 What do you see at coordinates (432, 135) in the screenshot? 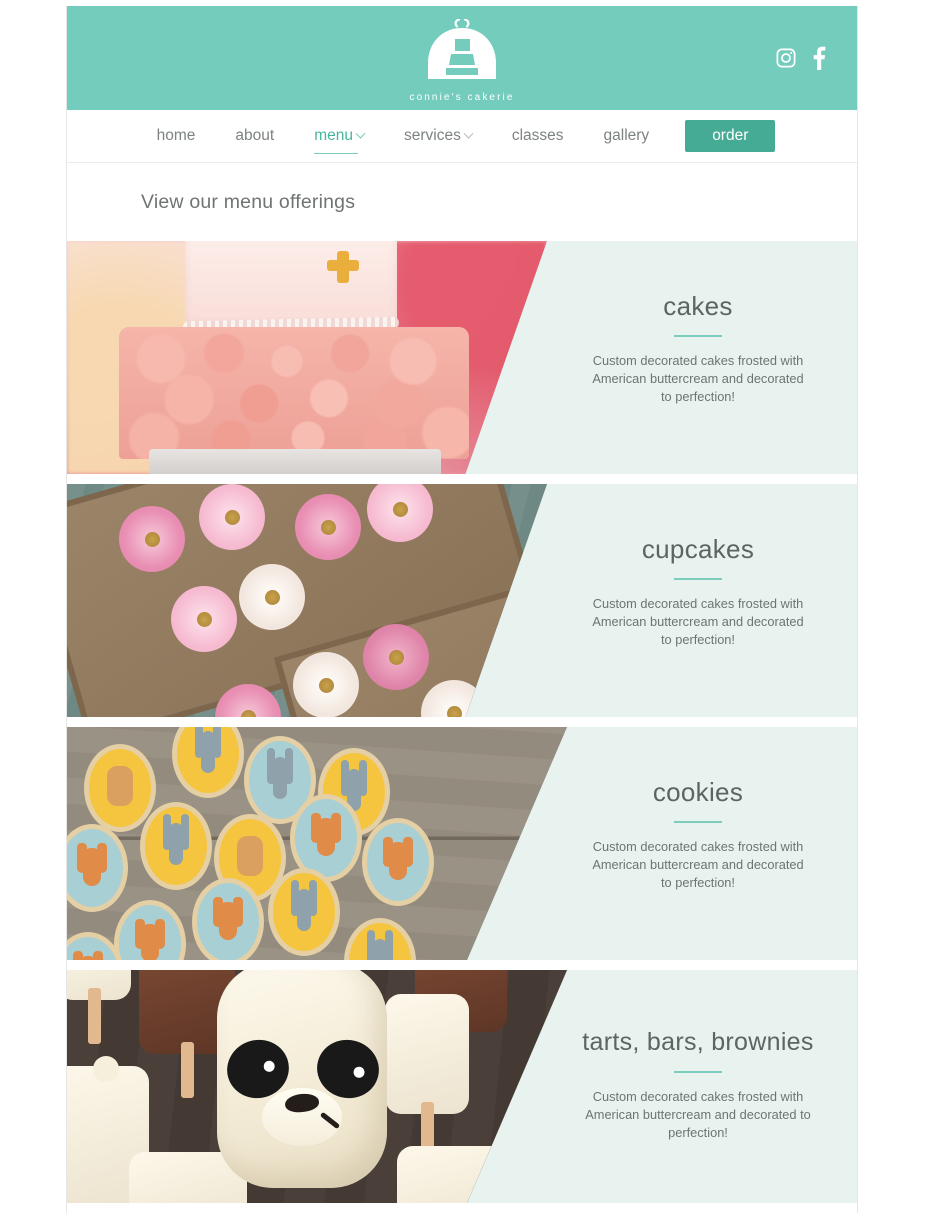
I see `nav-label: services` at bounding box center [432, 135].